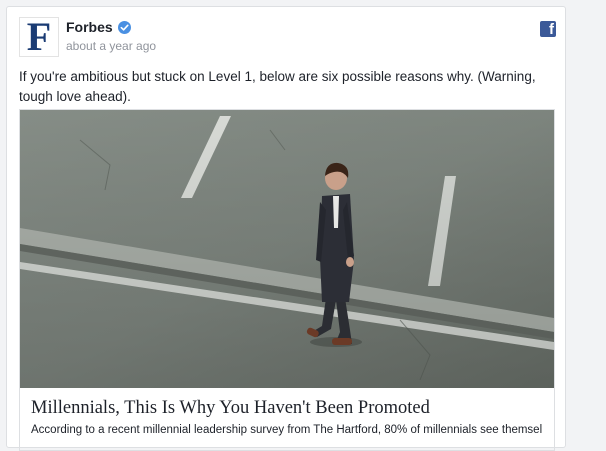 The height and width of the screenshot is (451, 606). I want to click on facebook-glyph: f, so click(551, 29).